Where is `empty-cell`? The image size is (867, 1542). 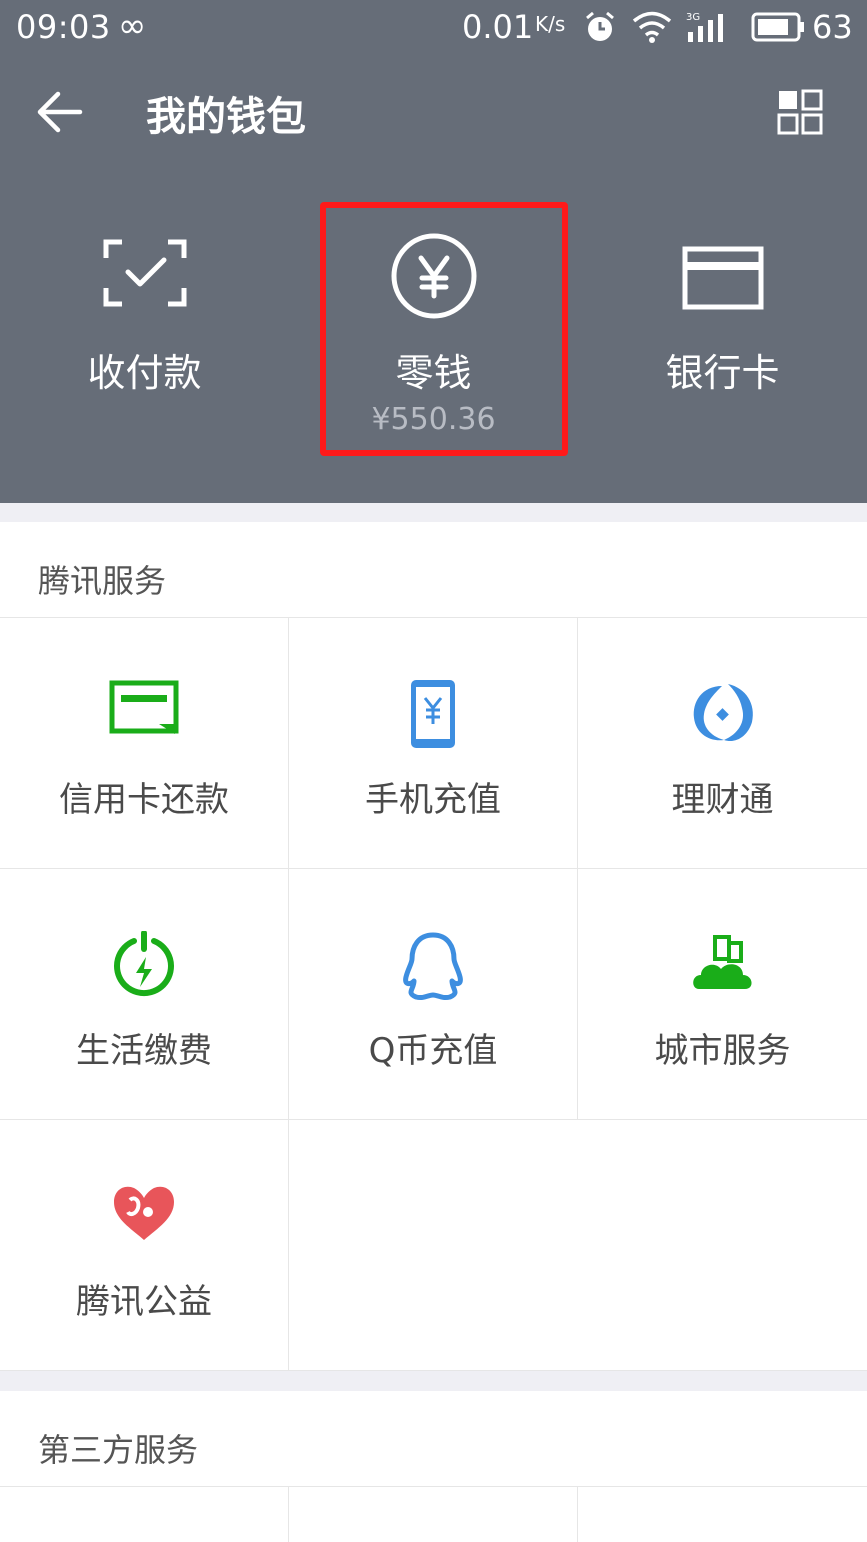
empty-cell is located at coordinates (578, 1245).